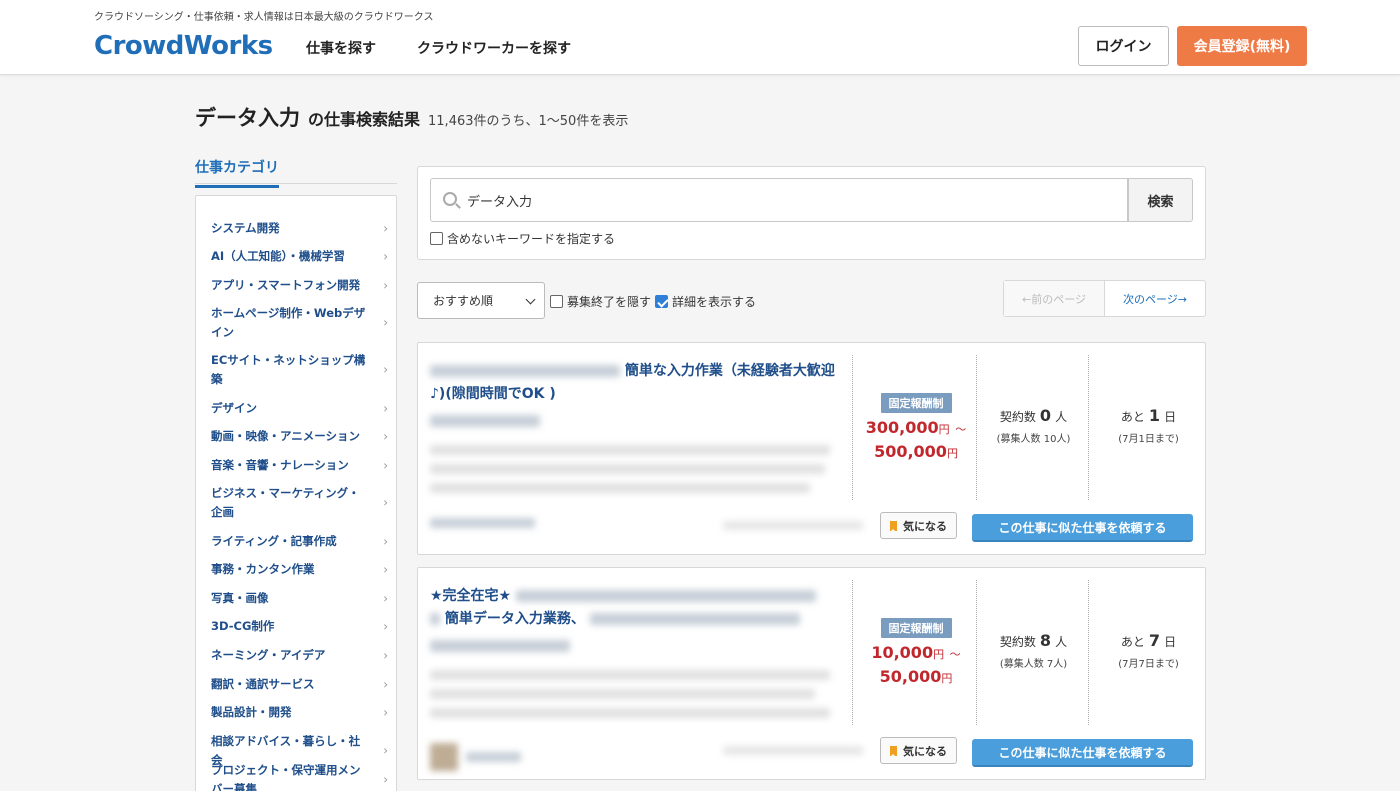 The width and height of the screenshot is (1400, 791). What do you see at coordinates (556, 301) in the screenshot?
I see `hide-closed-checkbox` at bounding box center [556, 301].